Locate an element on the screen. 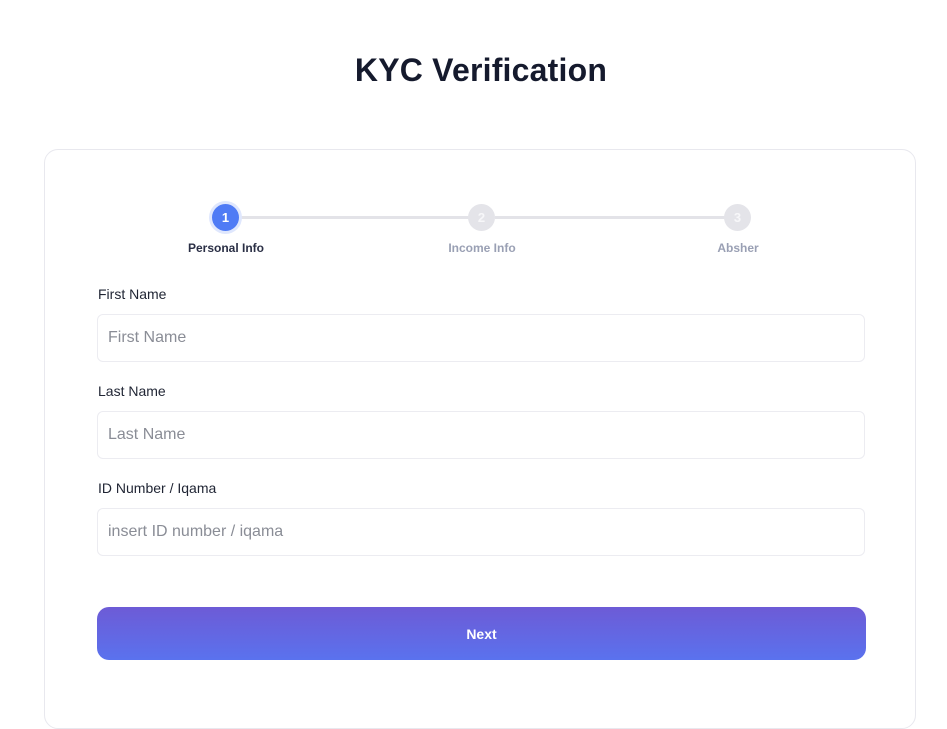  step-3-indicator: 3 is located at coordinates (737, 217).